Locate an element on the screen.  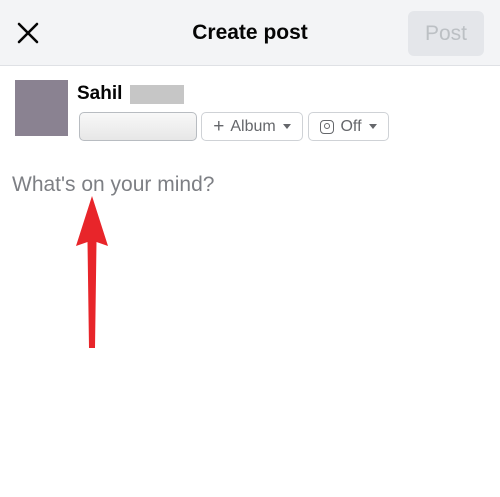
plus-icon: + is located at coordinates (219, 126).